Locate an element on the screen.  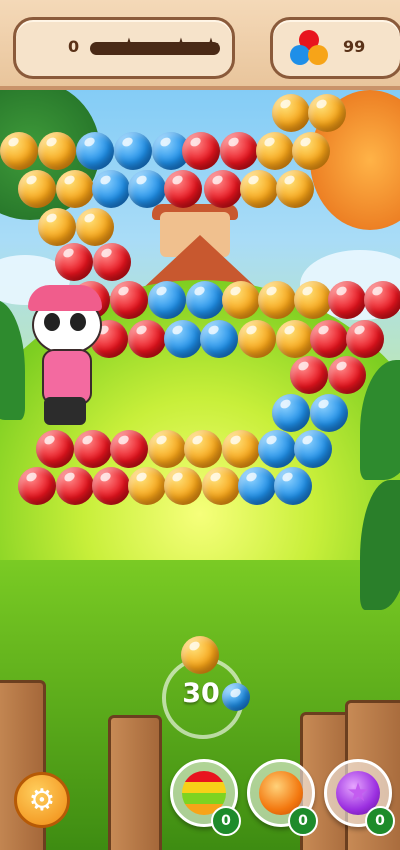
current-bubble is located at coordinates (200, 655).